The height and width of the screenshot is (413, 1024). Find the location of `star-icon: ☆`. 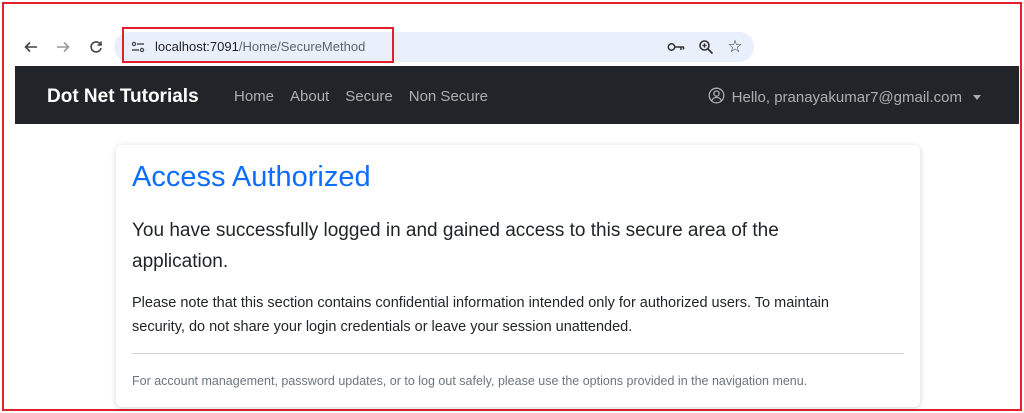

star-icon: ☆ is located at coordinates (735, 47).